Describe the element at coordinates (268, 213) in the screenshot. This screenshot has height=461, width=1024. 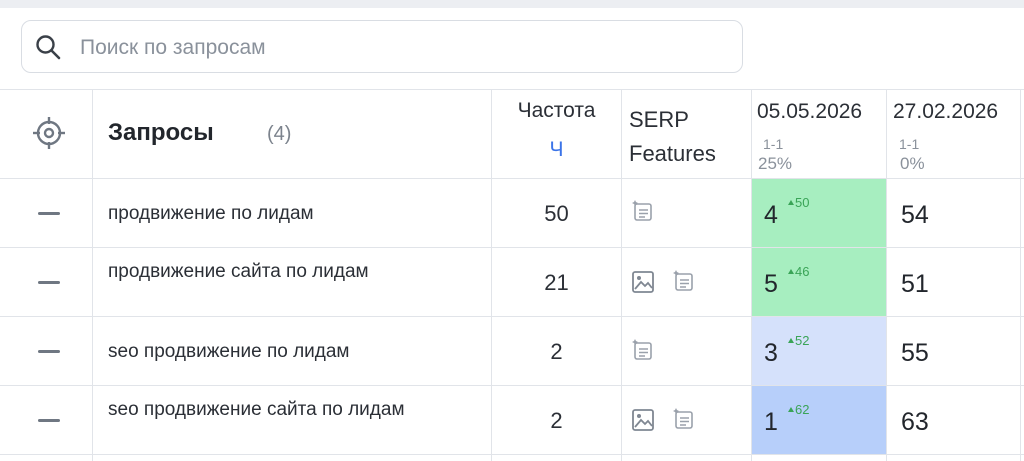
I see `query-text: продвижение по лидам` at that location.